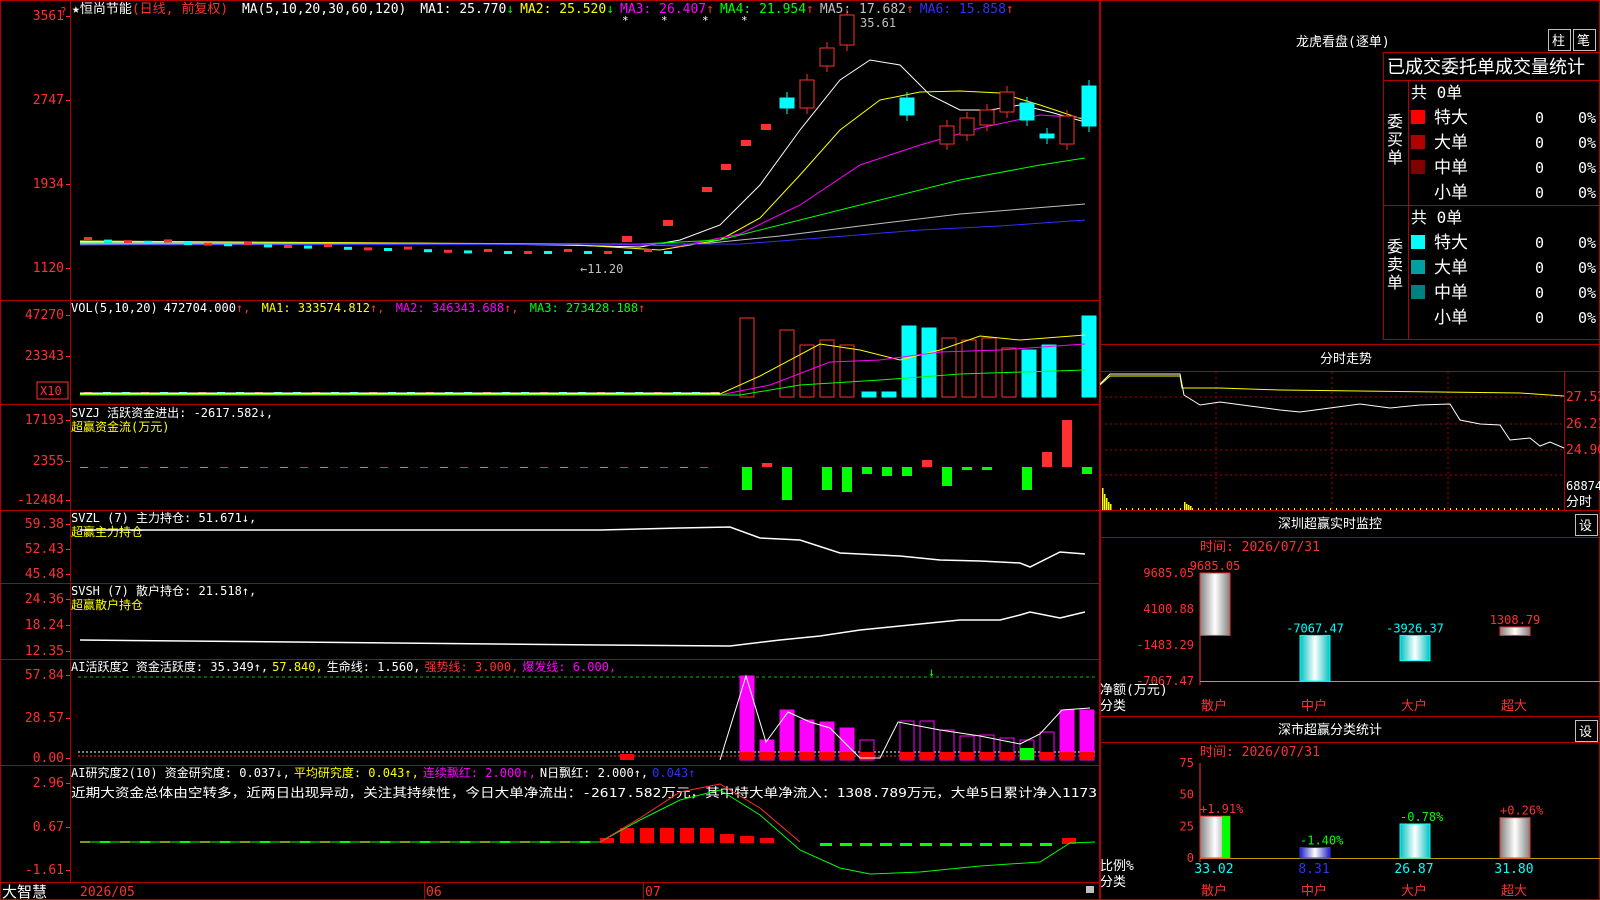 Image resolution: width=1600 pixels, height=900 pixels. Describe the element at coordinates (172, 412) in the screenshot. I see `svzj-title: SVZJ 活跃资金进出: -2617.582↓,` at that location.